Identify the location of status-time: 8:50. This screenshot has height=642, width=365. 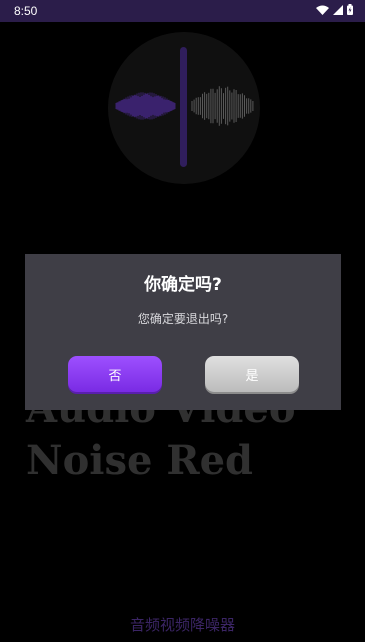
(26, 11).